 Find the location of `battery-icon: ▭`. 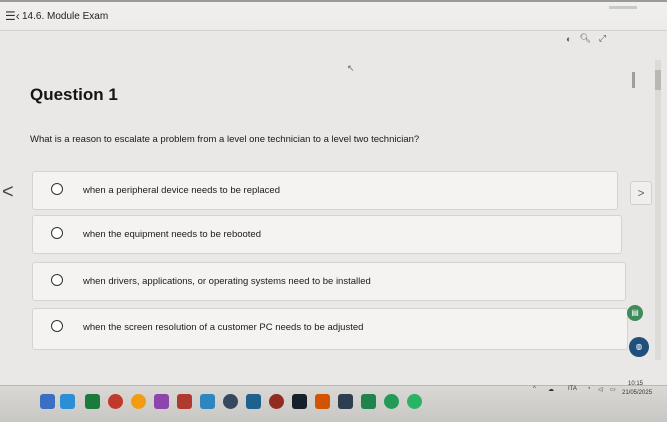

battery-icon: ▭ is located at coordinates (613, 389).